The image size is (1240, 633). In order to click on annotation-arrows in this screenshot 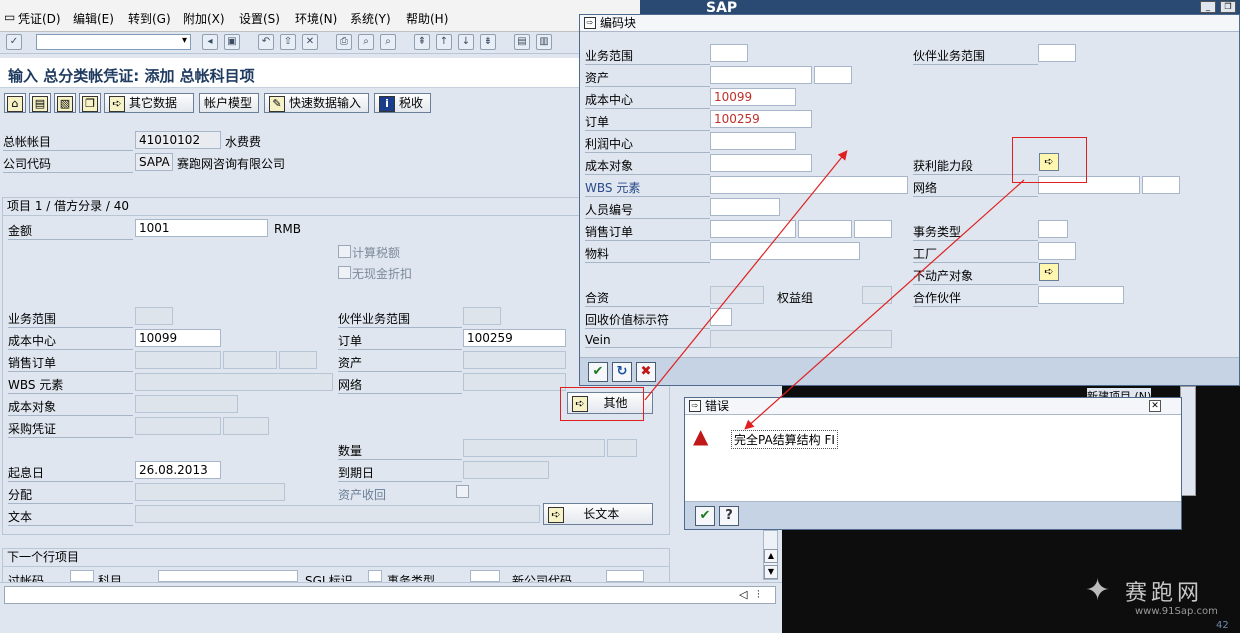, I will do `click(834, 290)`.